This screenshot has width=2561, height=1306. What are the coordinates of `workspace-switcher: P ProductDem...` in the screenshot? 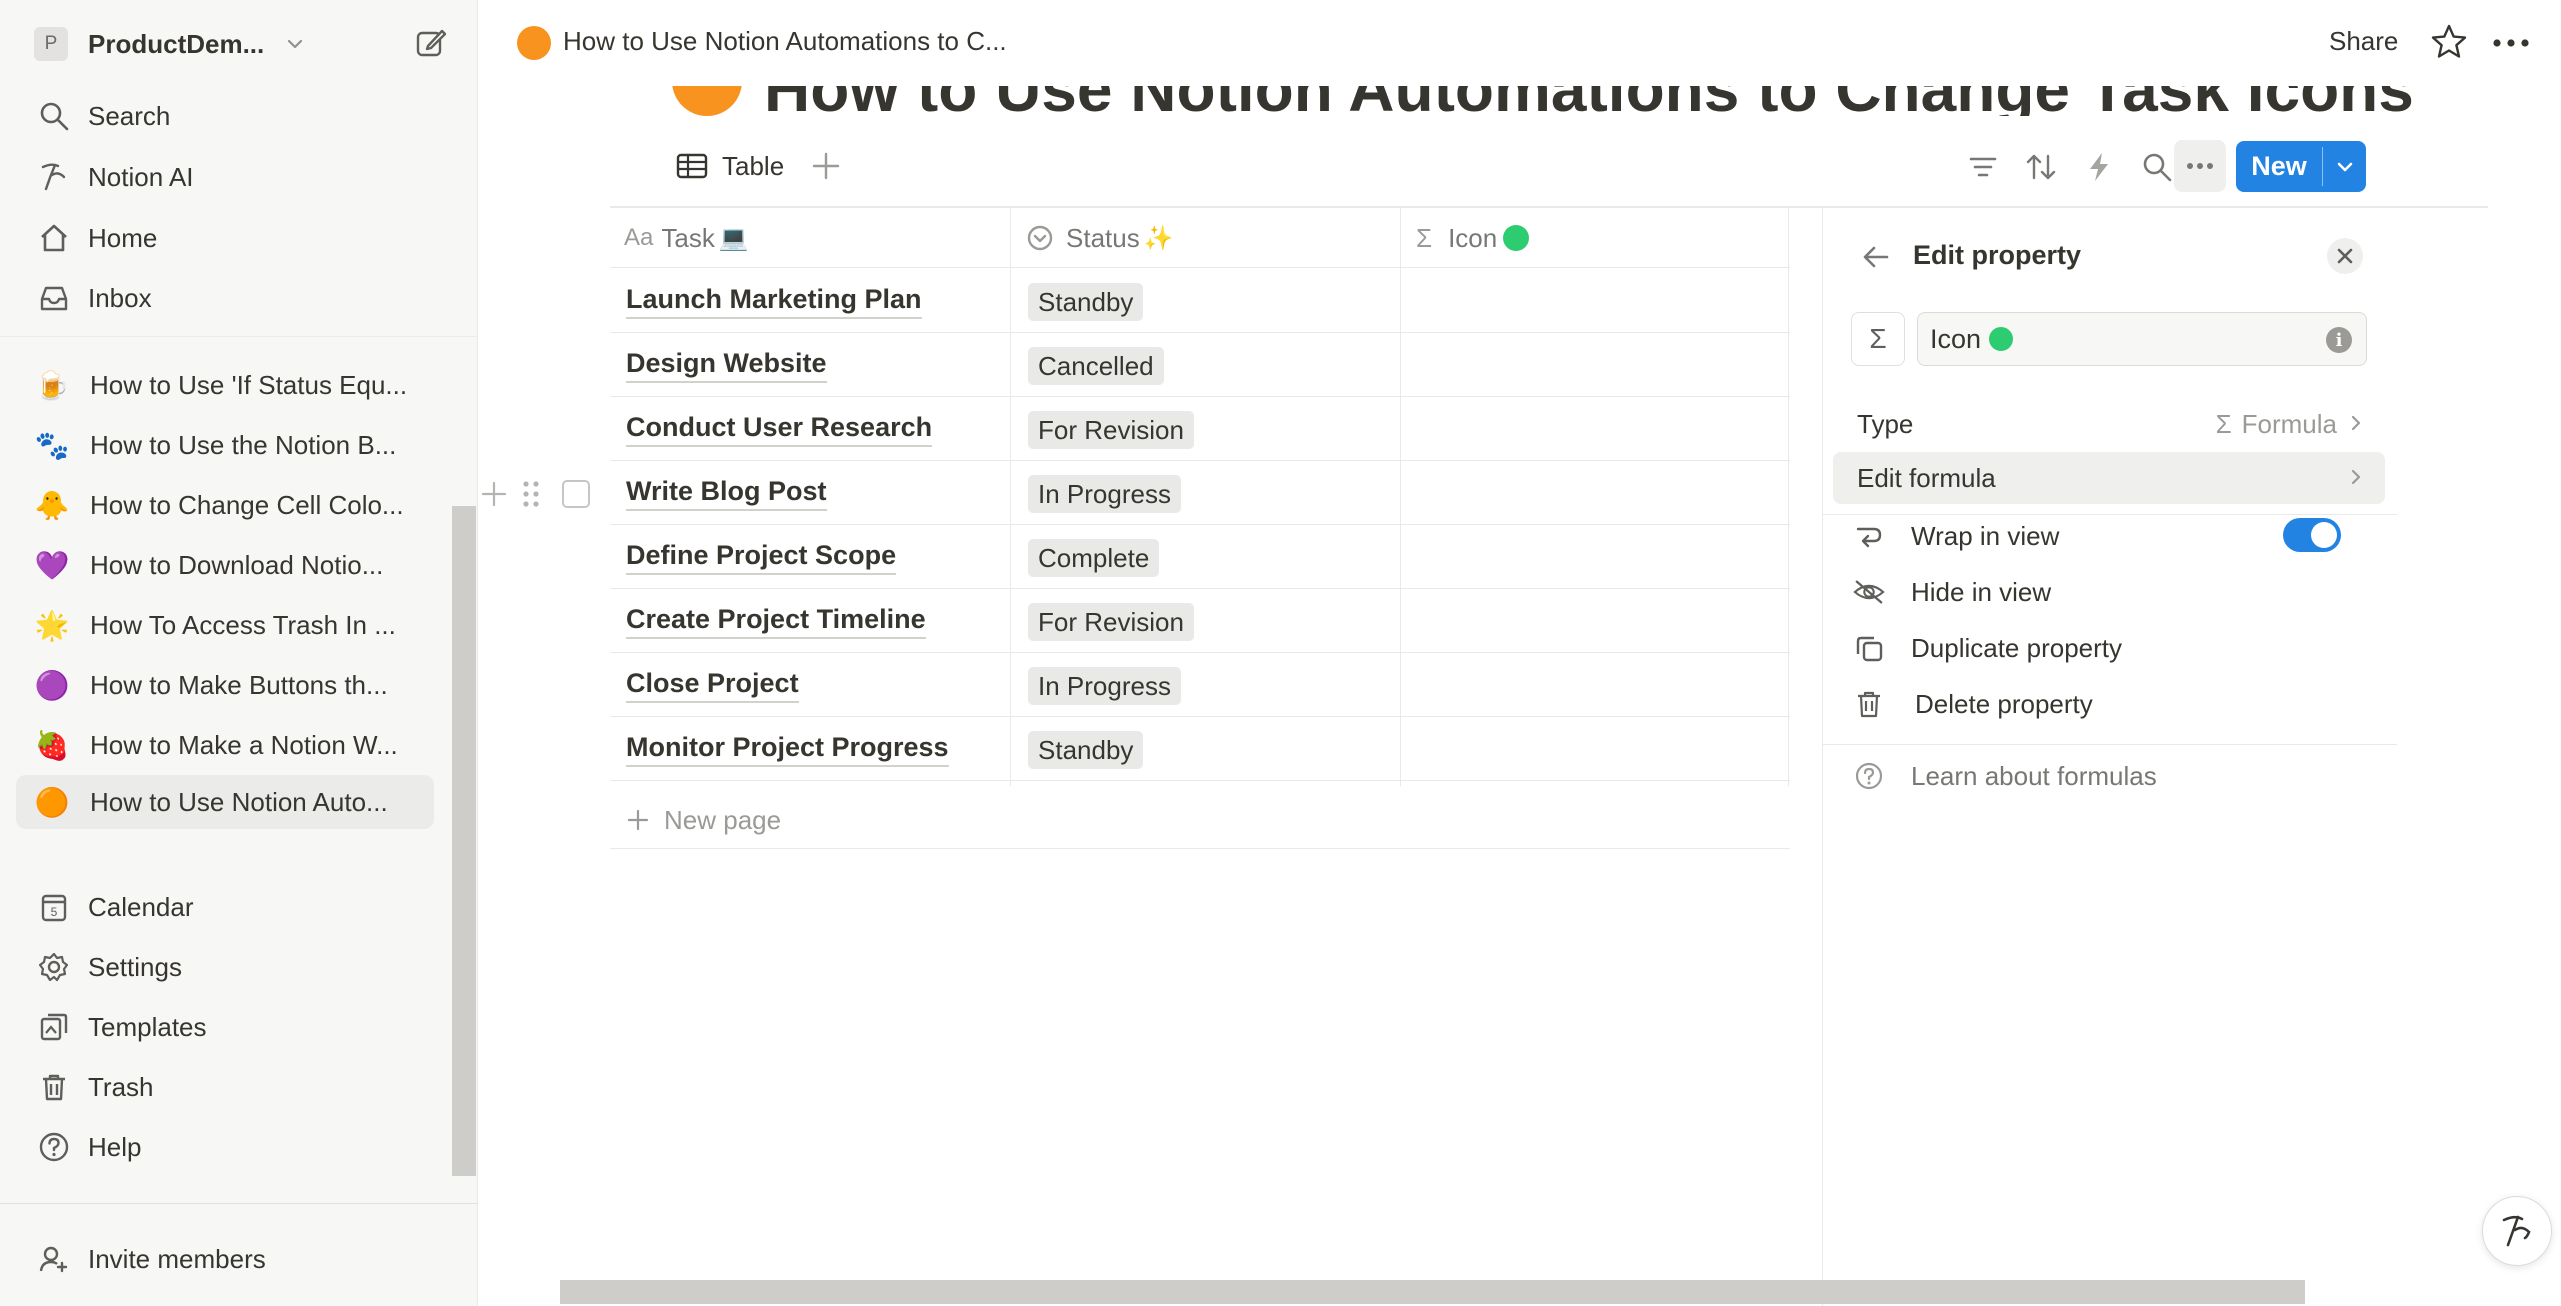 It's located at (226, 44).